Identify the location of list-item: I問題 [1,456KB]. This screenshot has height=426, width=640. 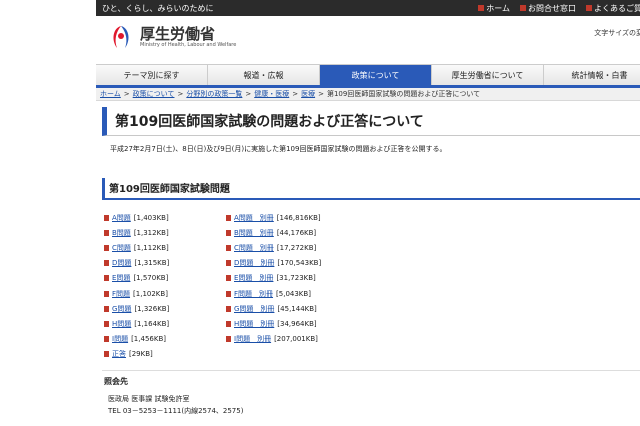
(136, 339).